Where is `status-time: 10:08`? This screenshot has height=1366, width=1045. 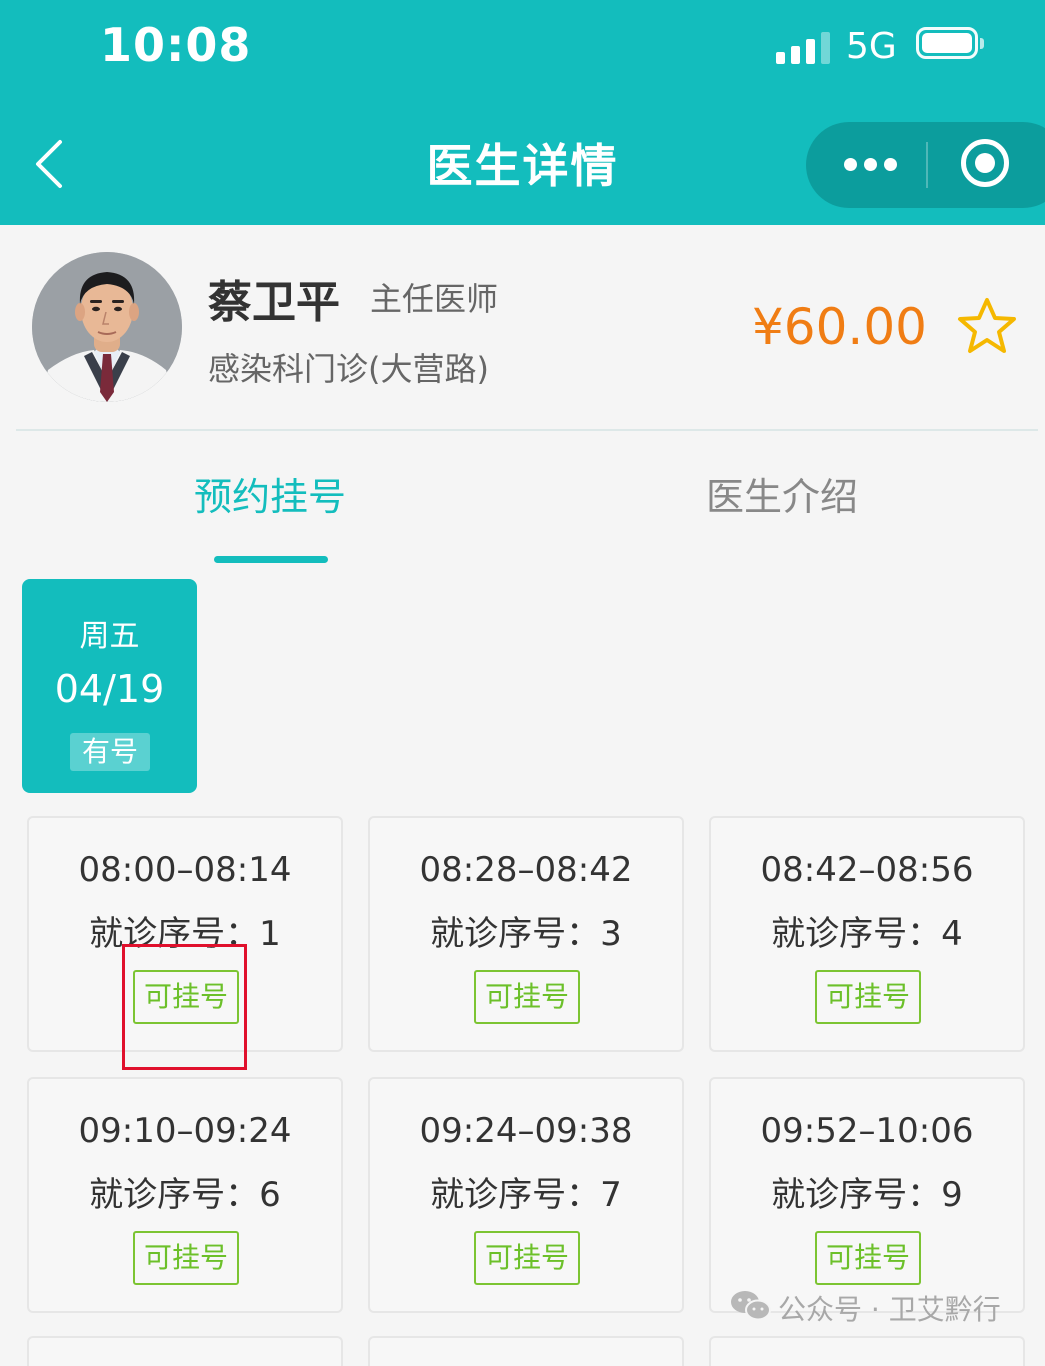 status-time: 10:08 is located at coordinates (176, 45).